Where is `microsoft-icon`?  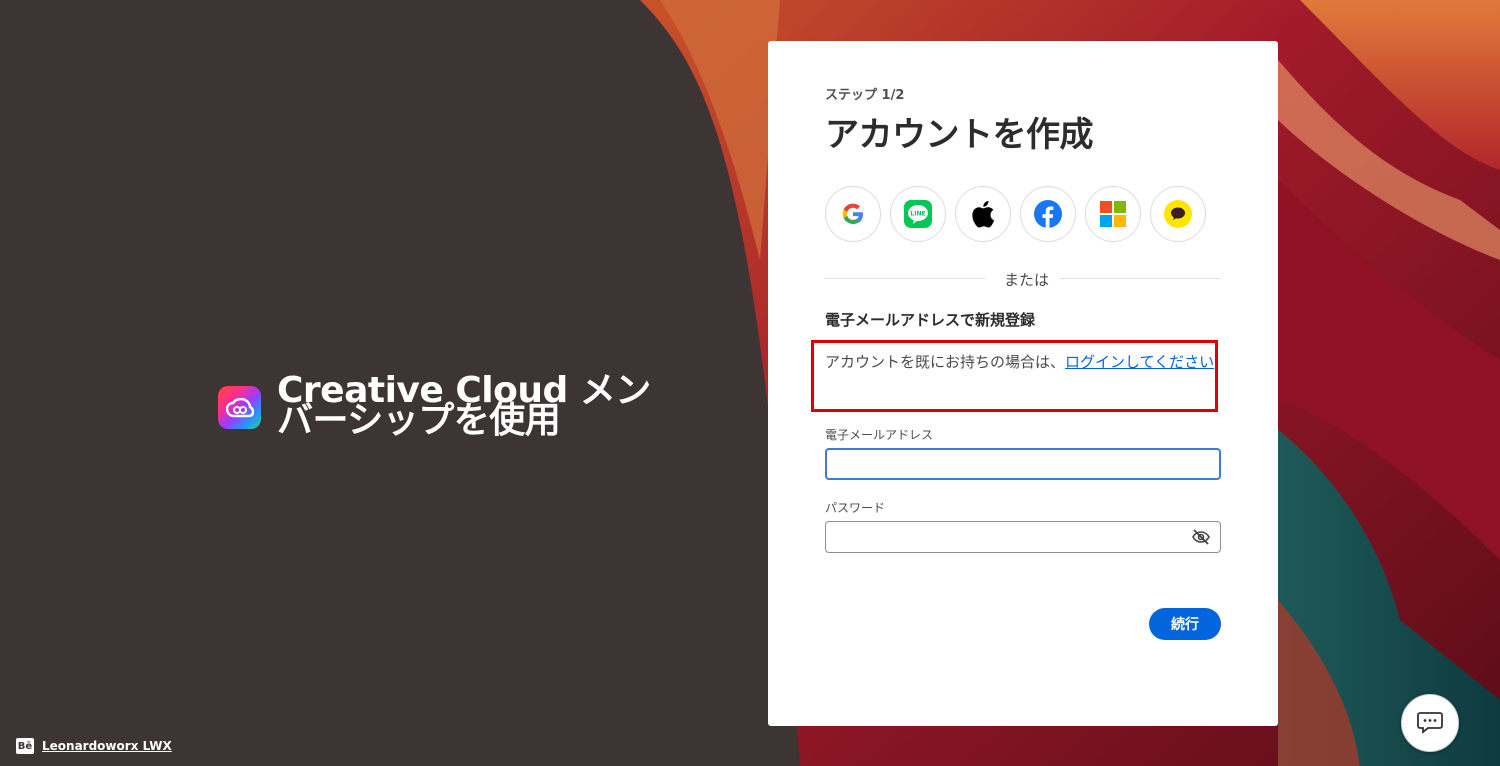
microsoft-icon is located at coordinates (1113, 214).